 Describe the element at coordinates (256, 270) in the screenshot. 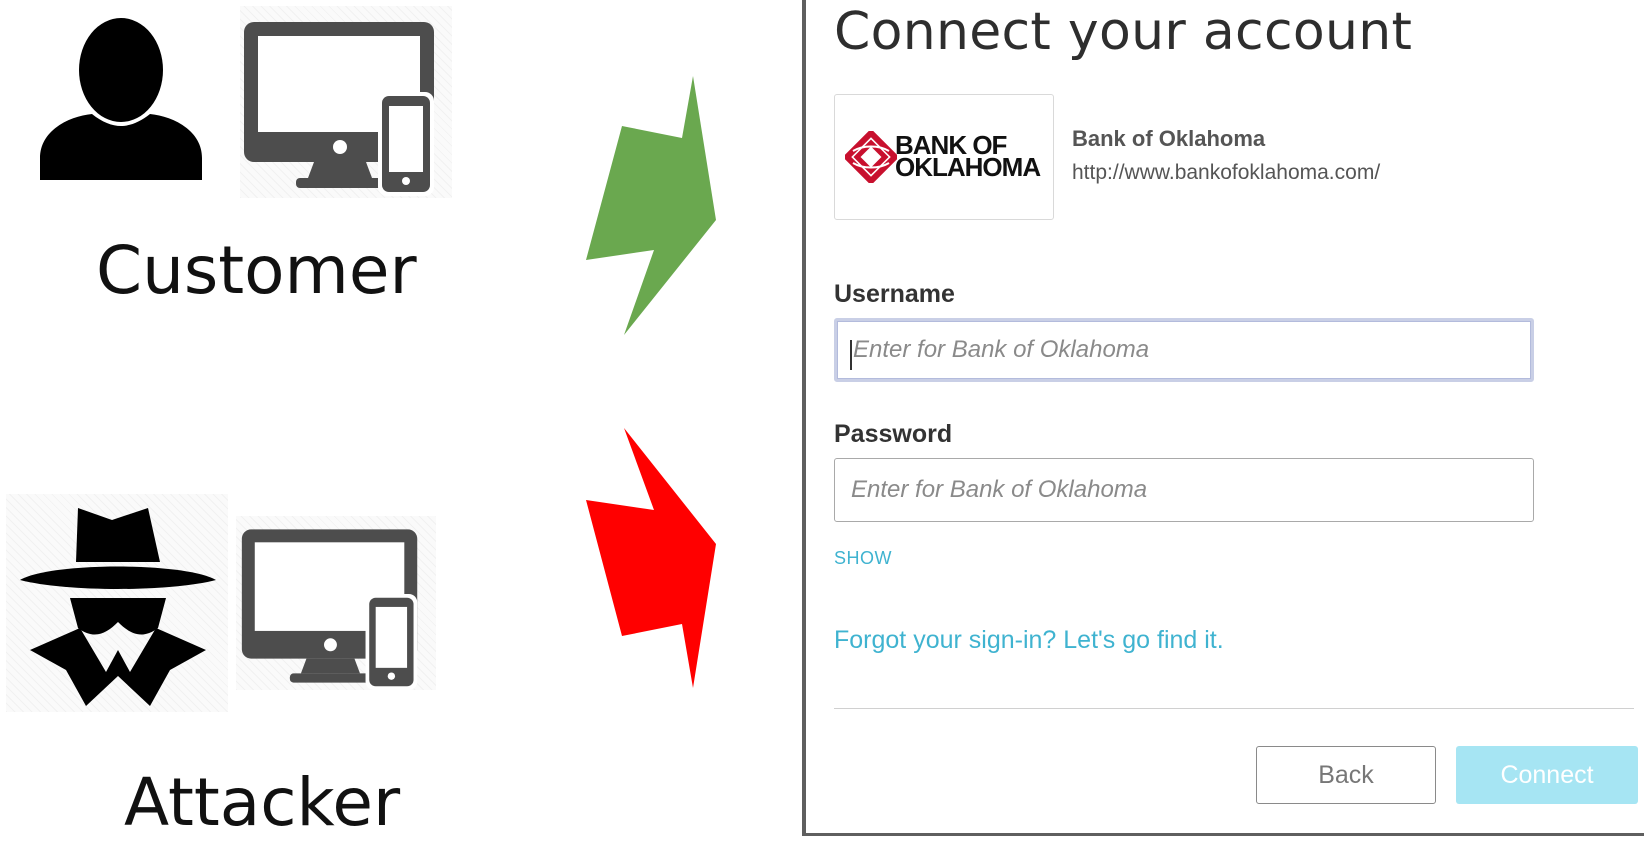

I see `customer-label: Customer` at that location.